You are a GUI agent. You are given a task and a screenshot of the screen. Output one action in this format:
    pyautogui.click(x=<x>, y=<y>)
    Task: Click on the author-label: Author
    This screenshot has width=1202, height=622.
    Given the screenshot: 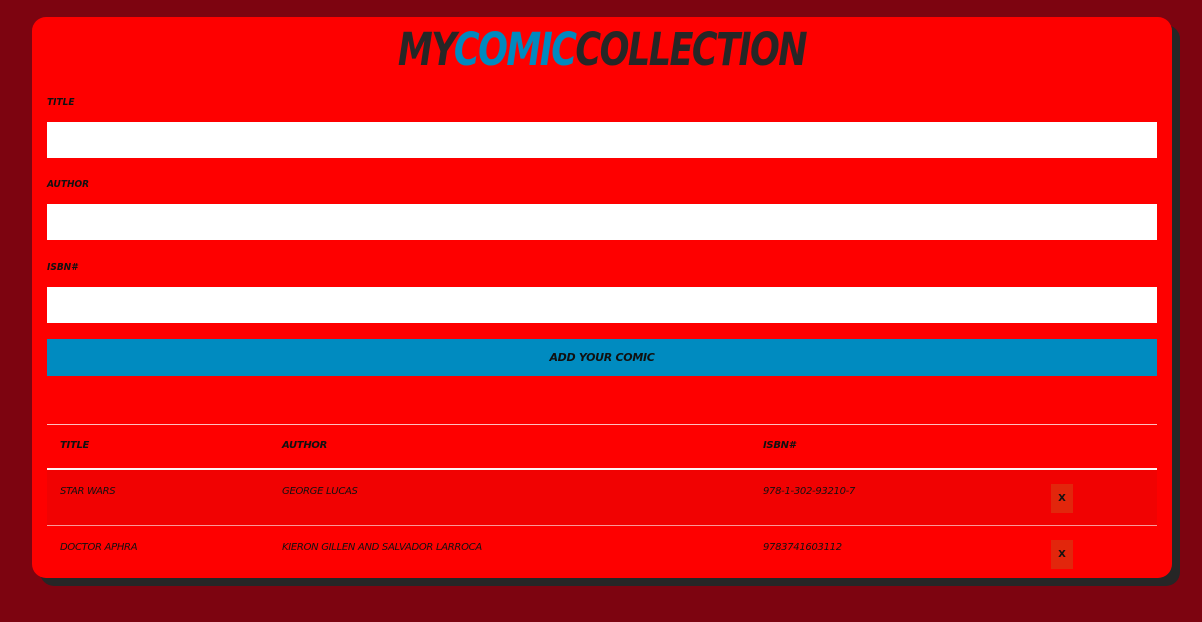 What is the action you would take?
    pyautogui.click(x=68, y=184)
    